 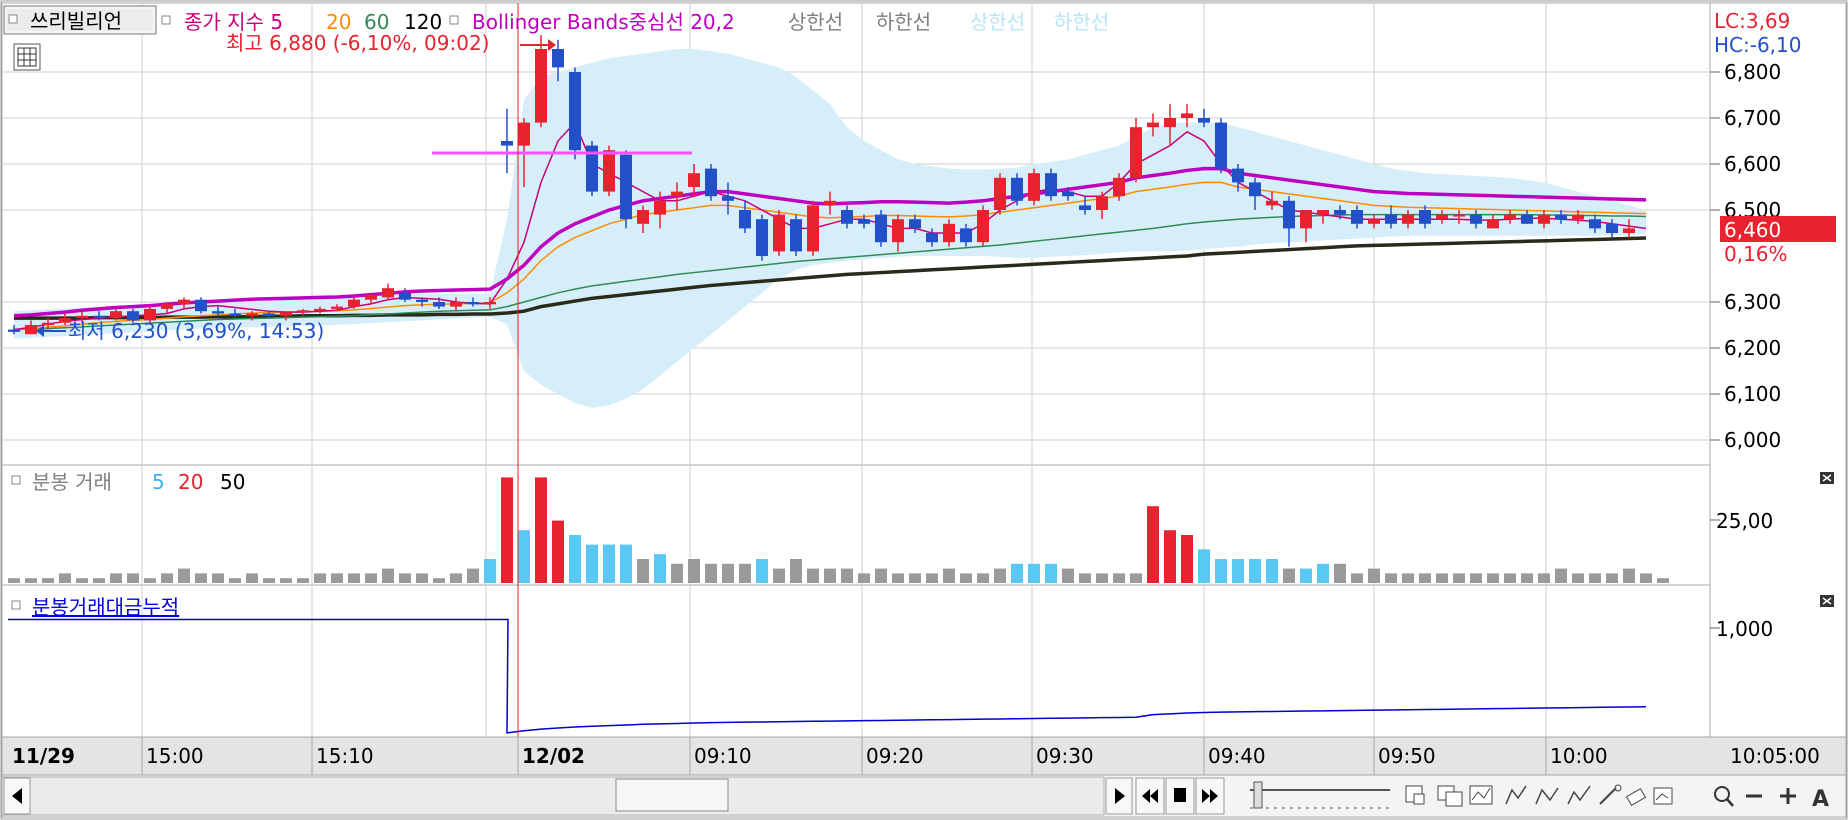 I want to click on legend-amount: 분봉거래대금누적, so click(x=105, y=607).